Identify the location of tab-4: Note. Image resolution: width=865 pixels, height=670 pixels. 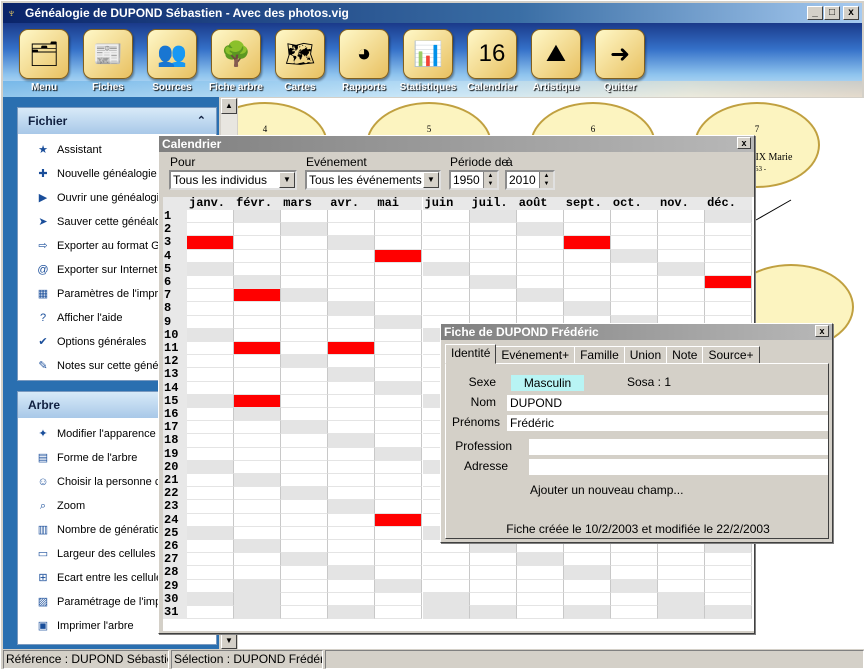
(685, 355).